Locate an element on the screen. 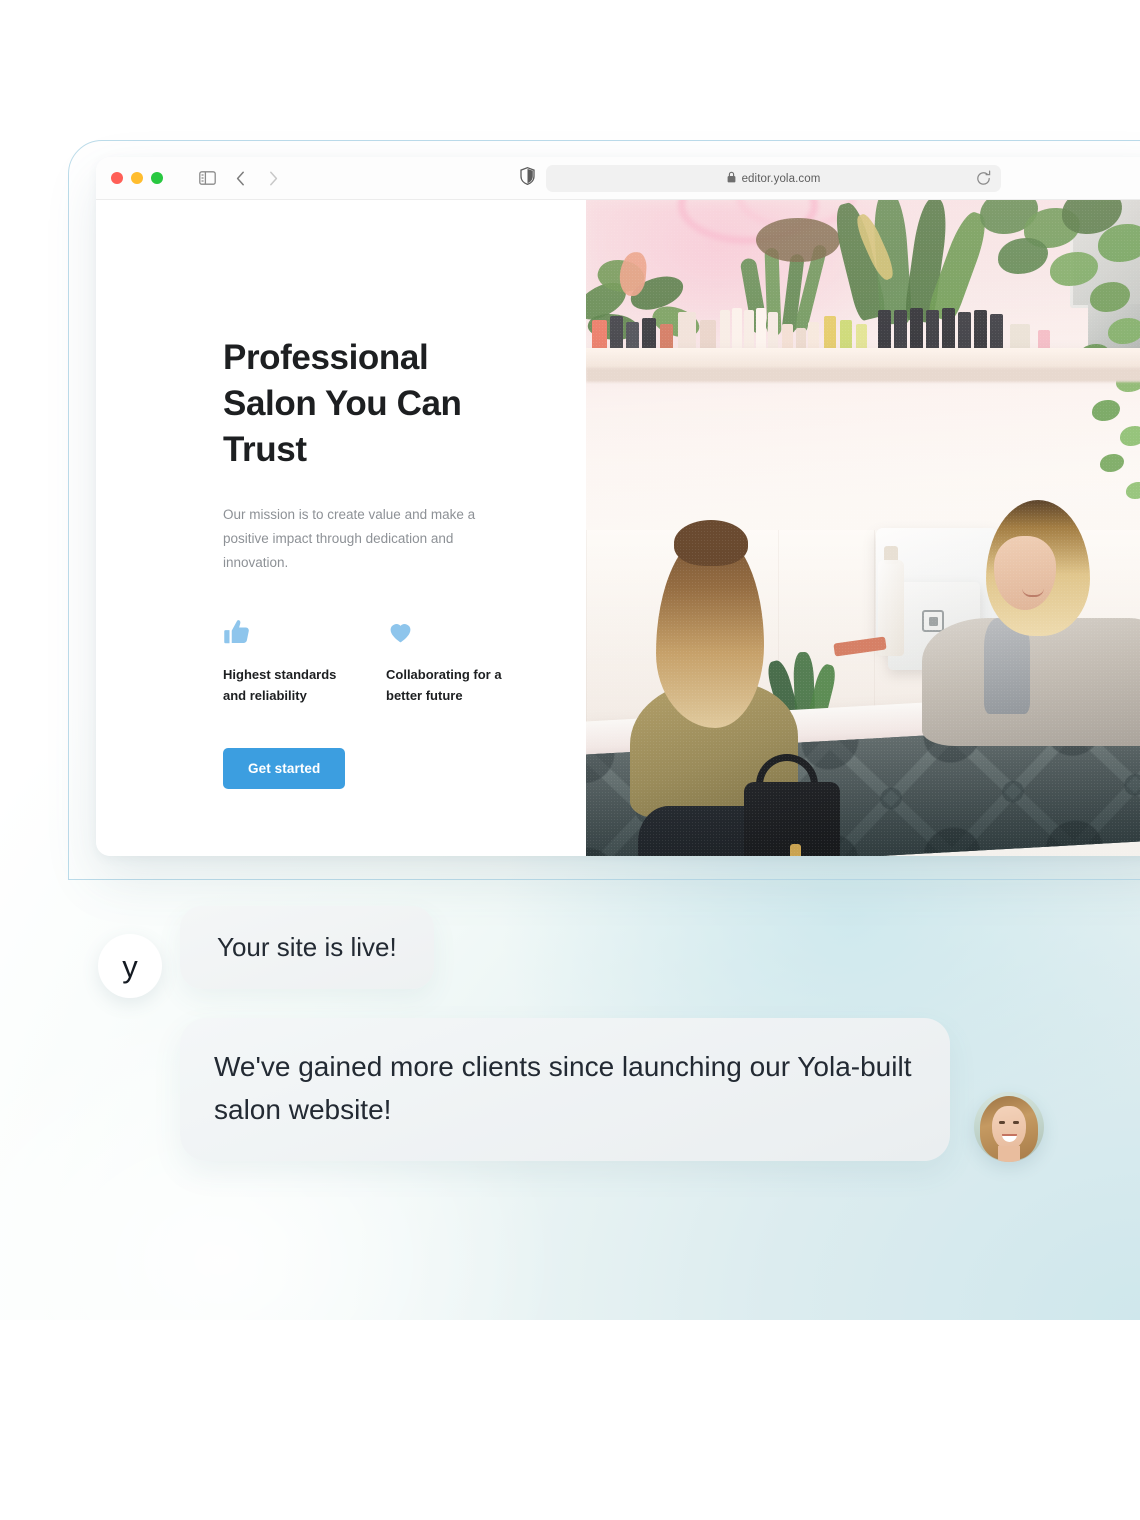 This screenshot has width=1140, height=1520. chat-message-bubble: Your site is live! is located at coordinates (307, 947).